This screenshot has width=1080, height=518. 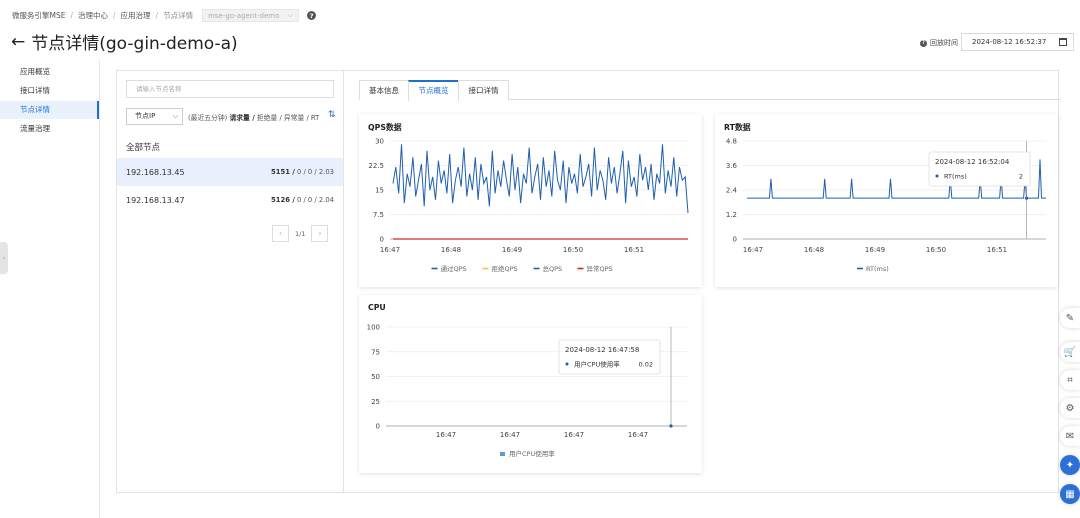 What do you see at coordinates (320, 233) in the screenshot?
I see `next-page-button: ›` at bounding box center [320, 233].